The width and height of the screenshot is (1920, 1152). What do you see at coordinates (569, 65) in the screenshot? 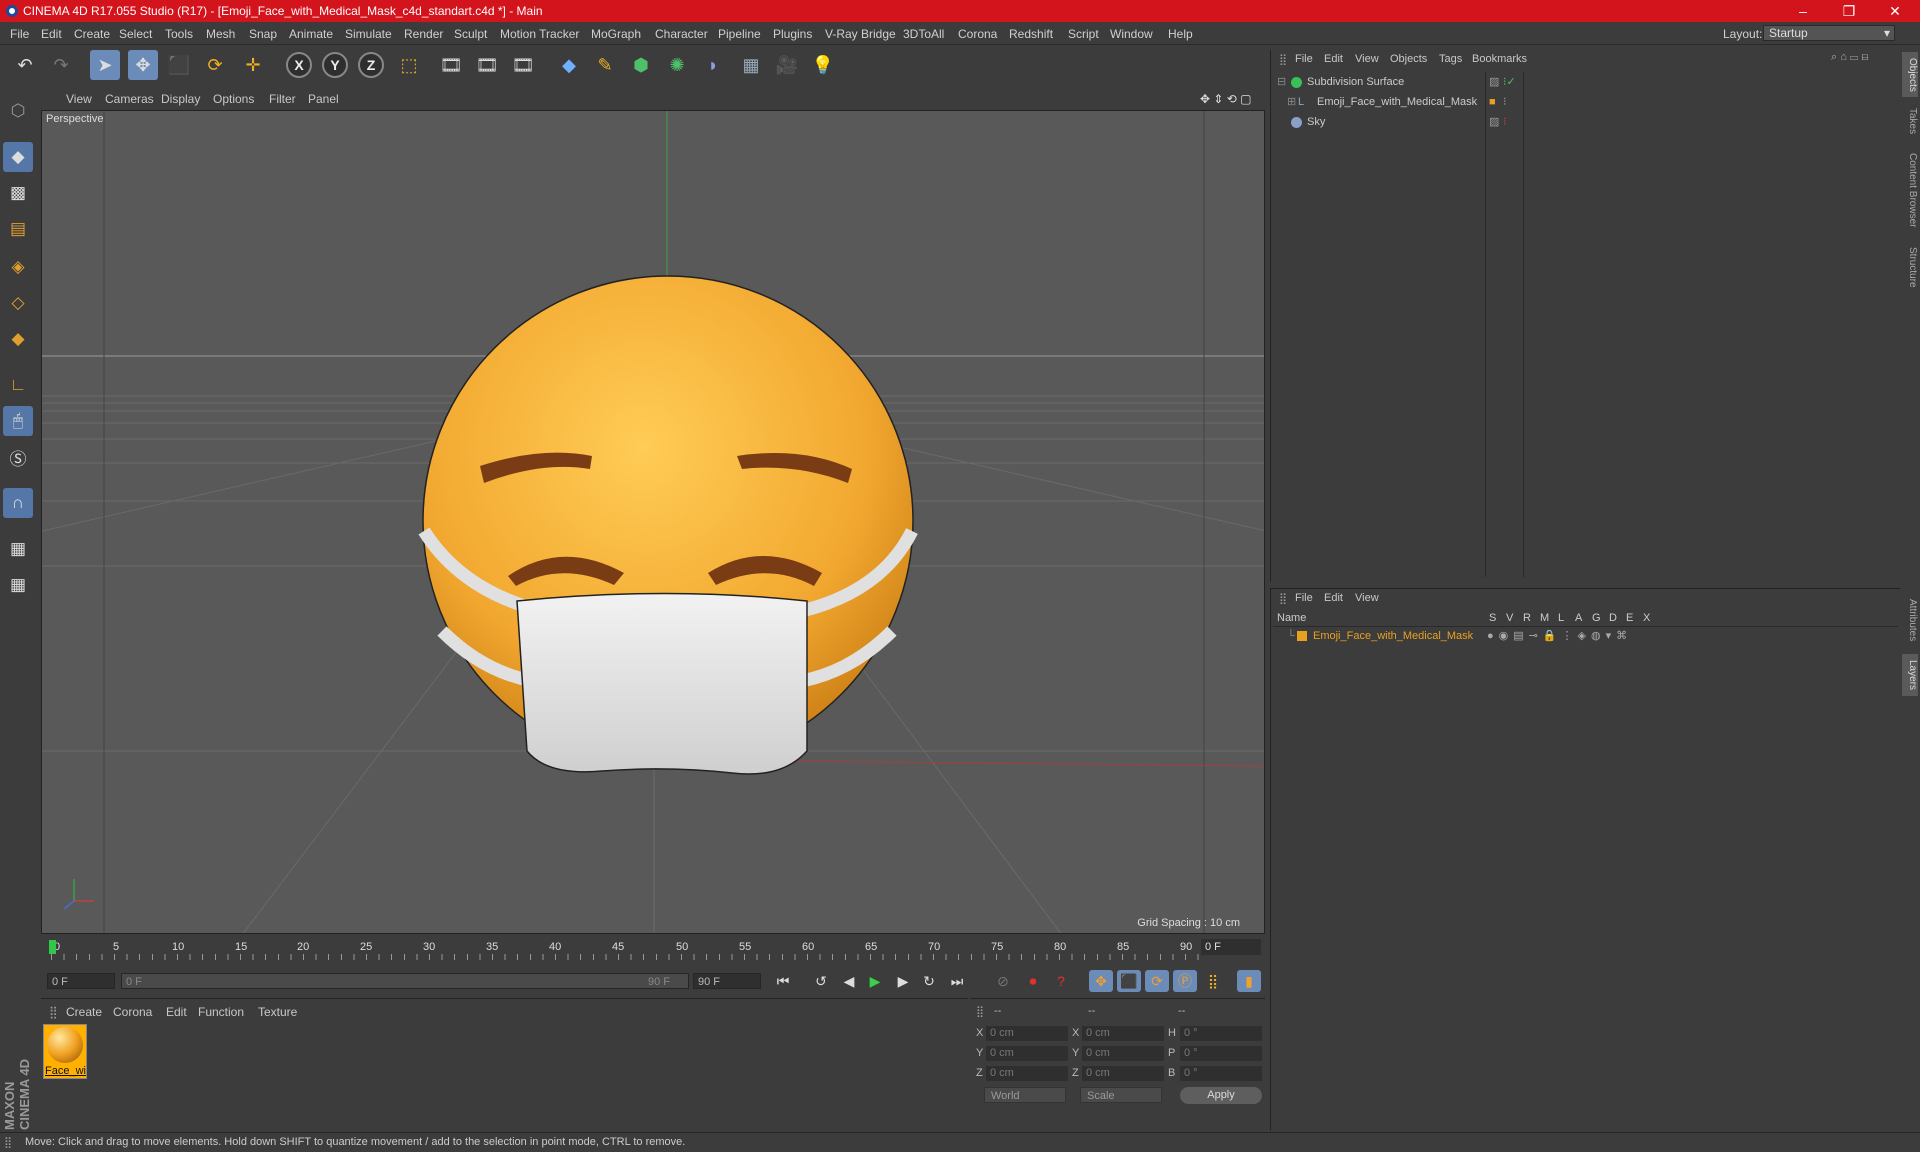
I see `cube-object-icon: ◆` at bounding box center [569, 65].